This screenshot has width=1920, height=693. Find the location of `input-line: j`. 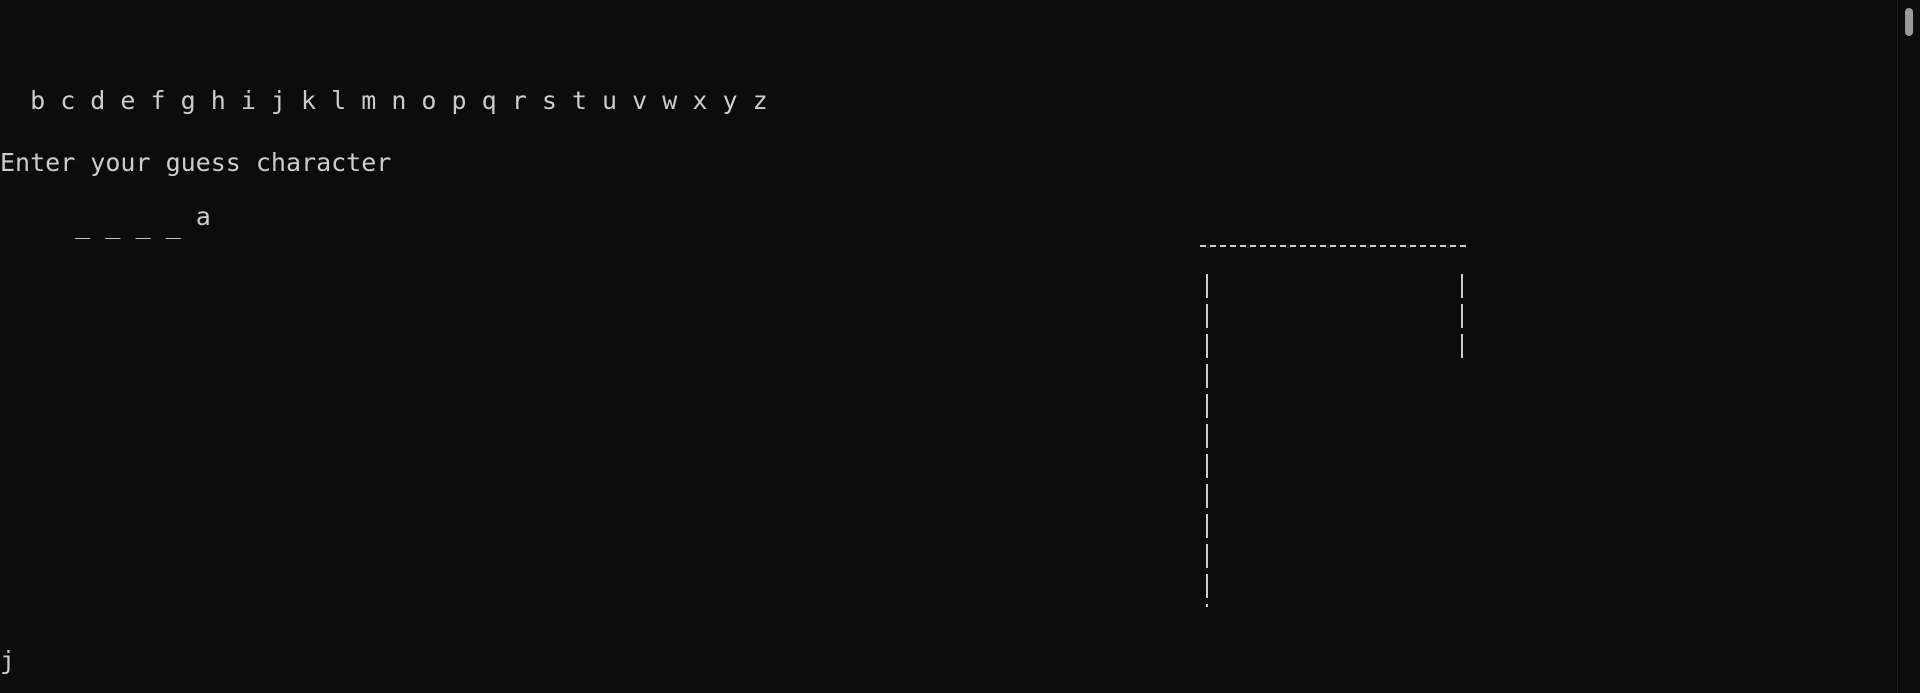

input-line: j is located at coordinates (7, 661).